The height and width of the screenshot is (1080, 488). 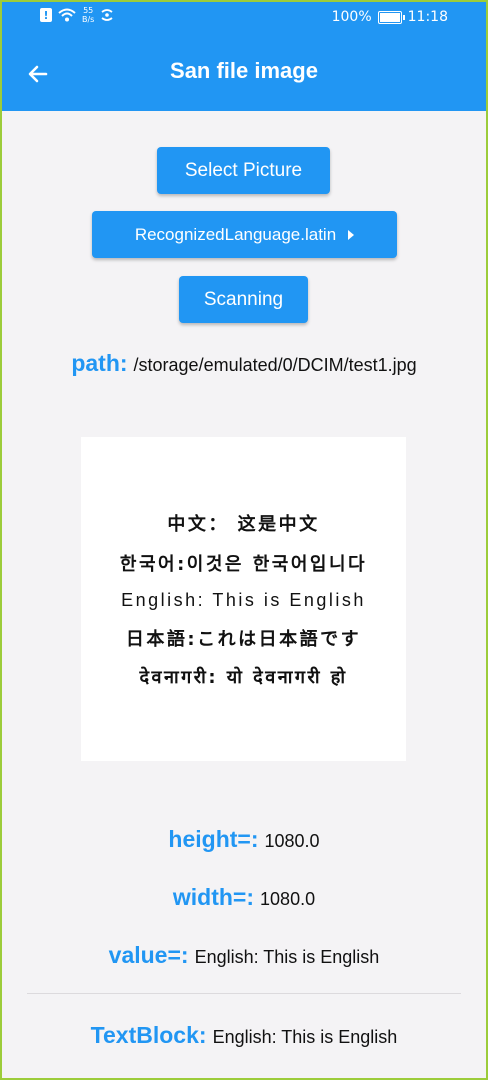 I want to click on scanning-label: Scanning, so click(x=243, y=299).